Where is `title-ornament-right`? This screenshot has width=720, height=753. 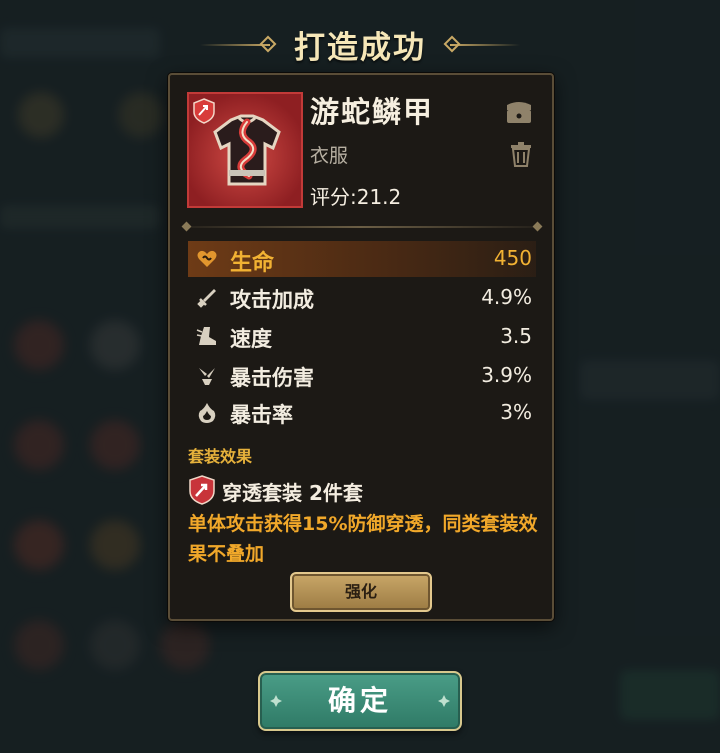
title-ornament-right is located at coordinates (485, 45).